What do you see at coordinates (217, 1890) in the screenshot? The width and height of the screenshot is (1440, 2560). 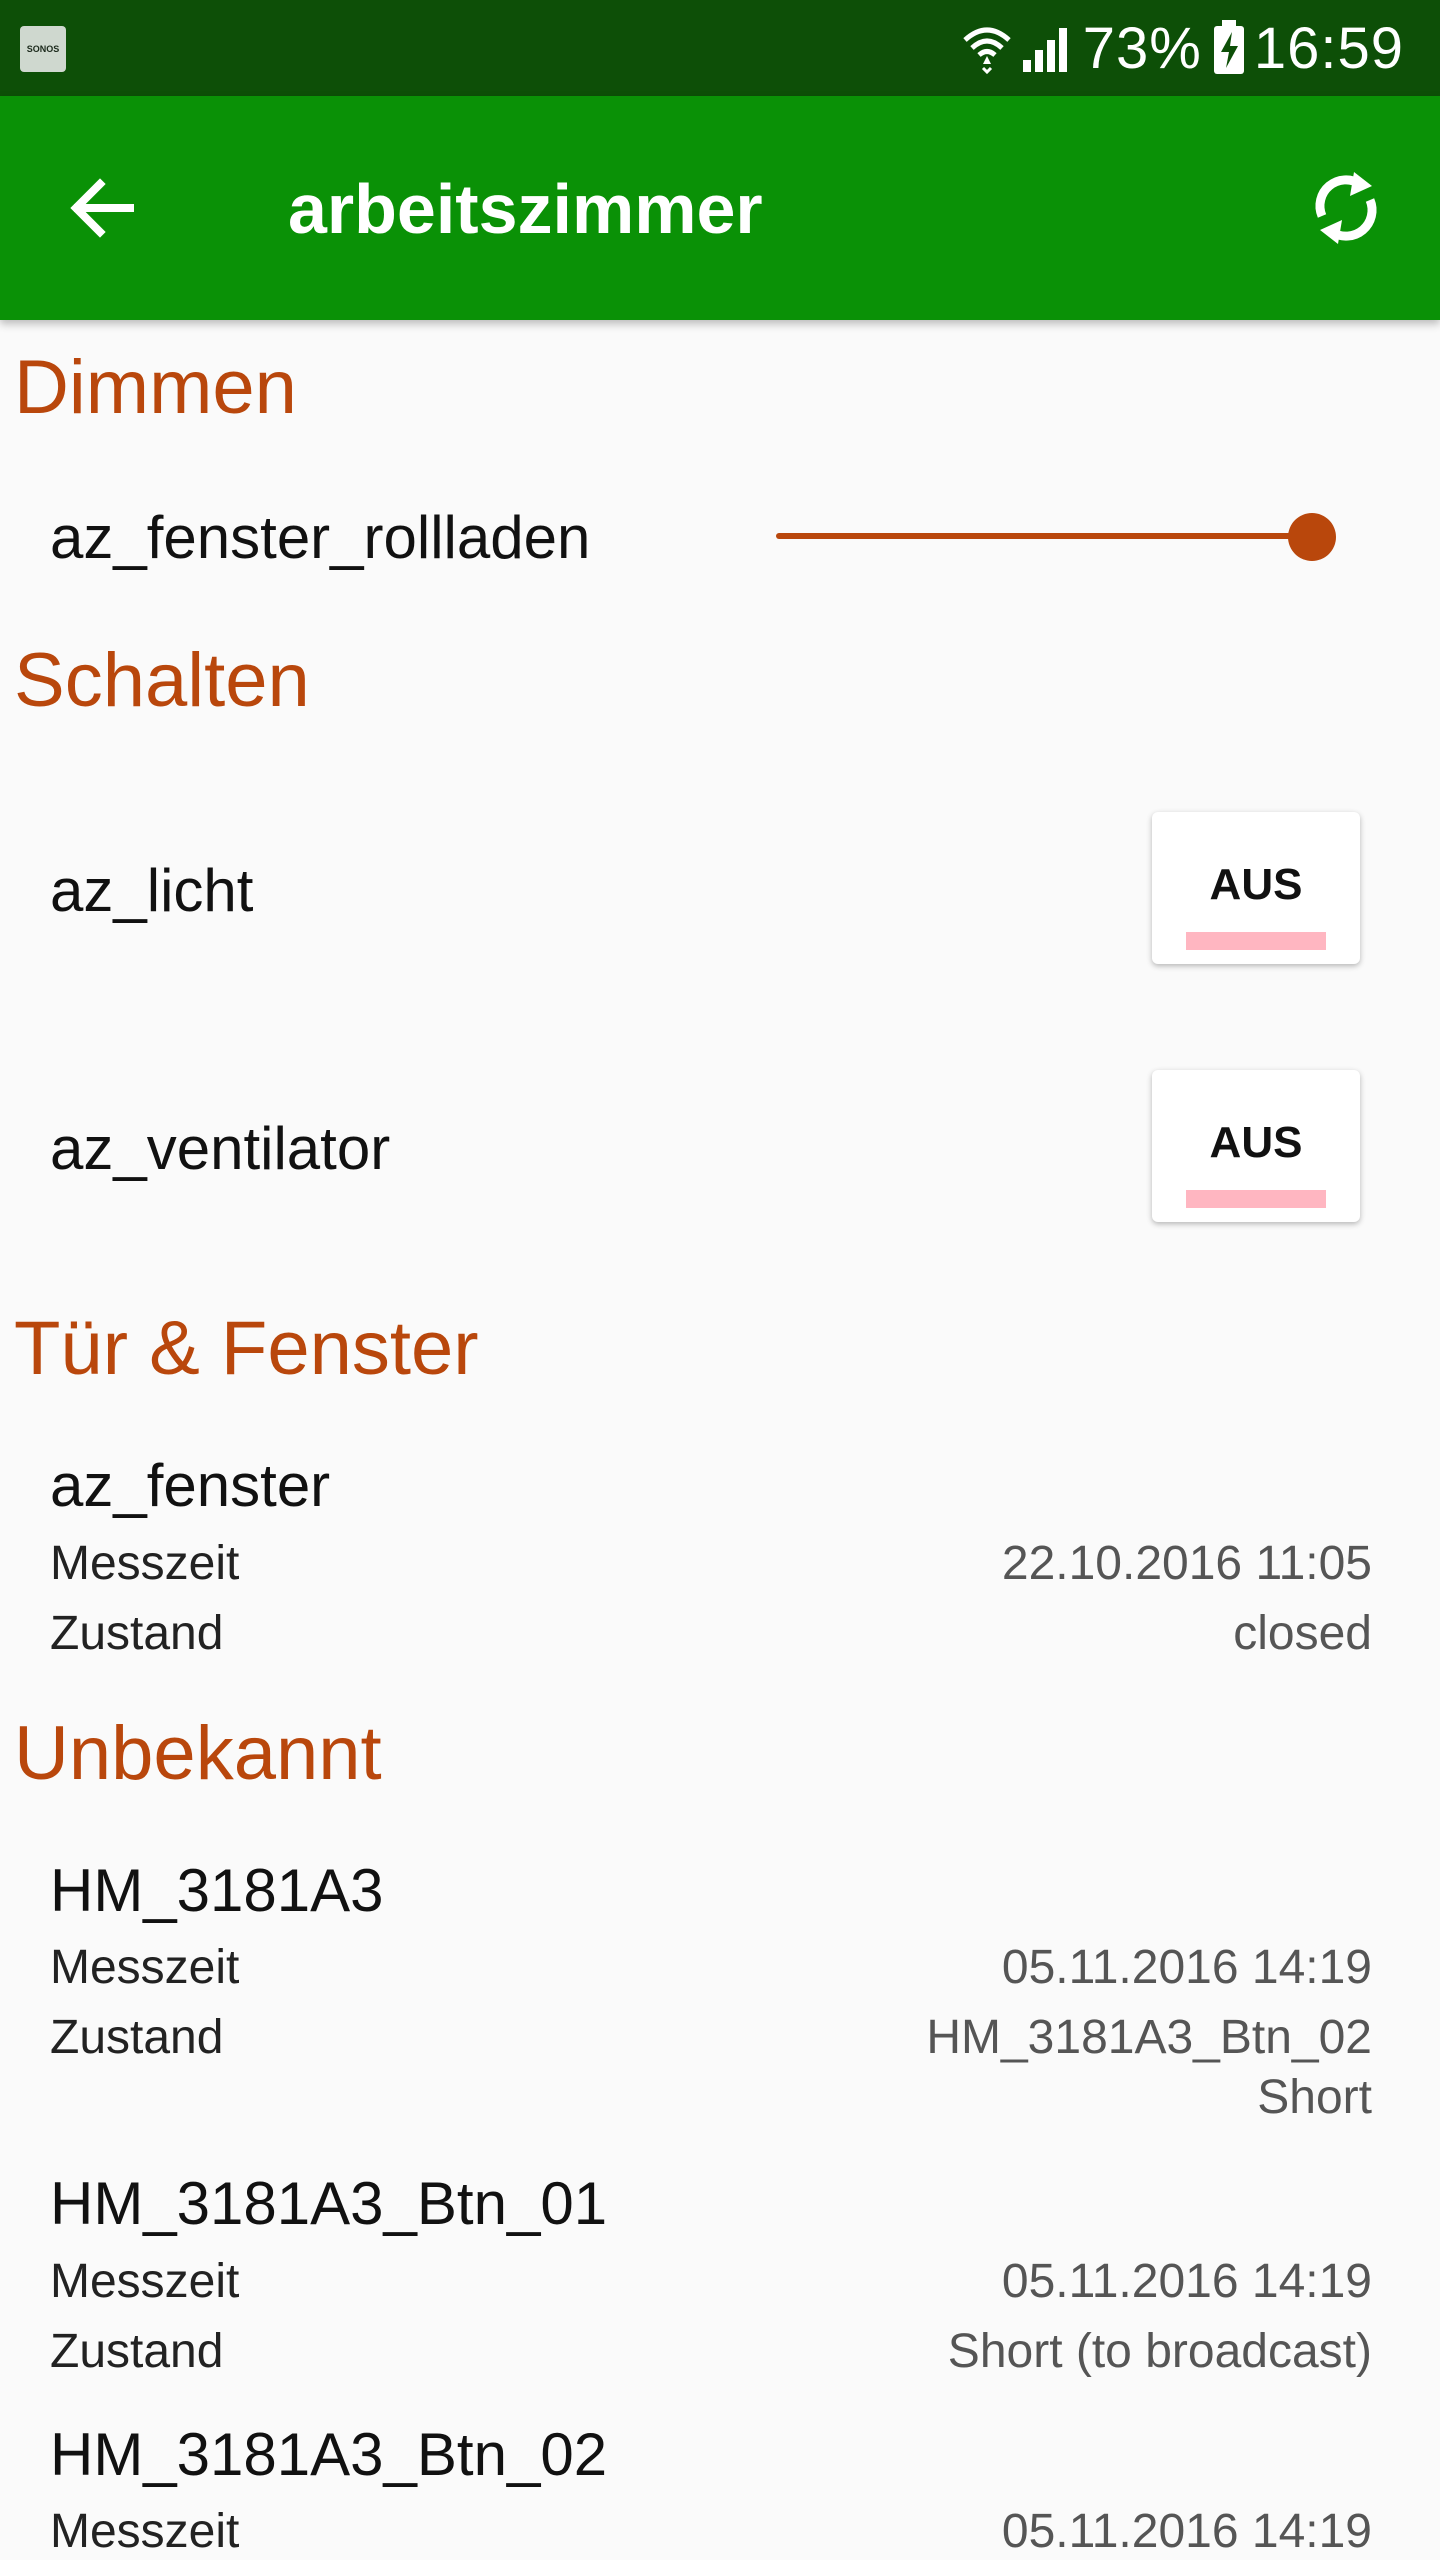 I see `device-name-hm-3181a3: HM_3181A3` at bounding box center [217, 1890].